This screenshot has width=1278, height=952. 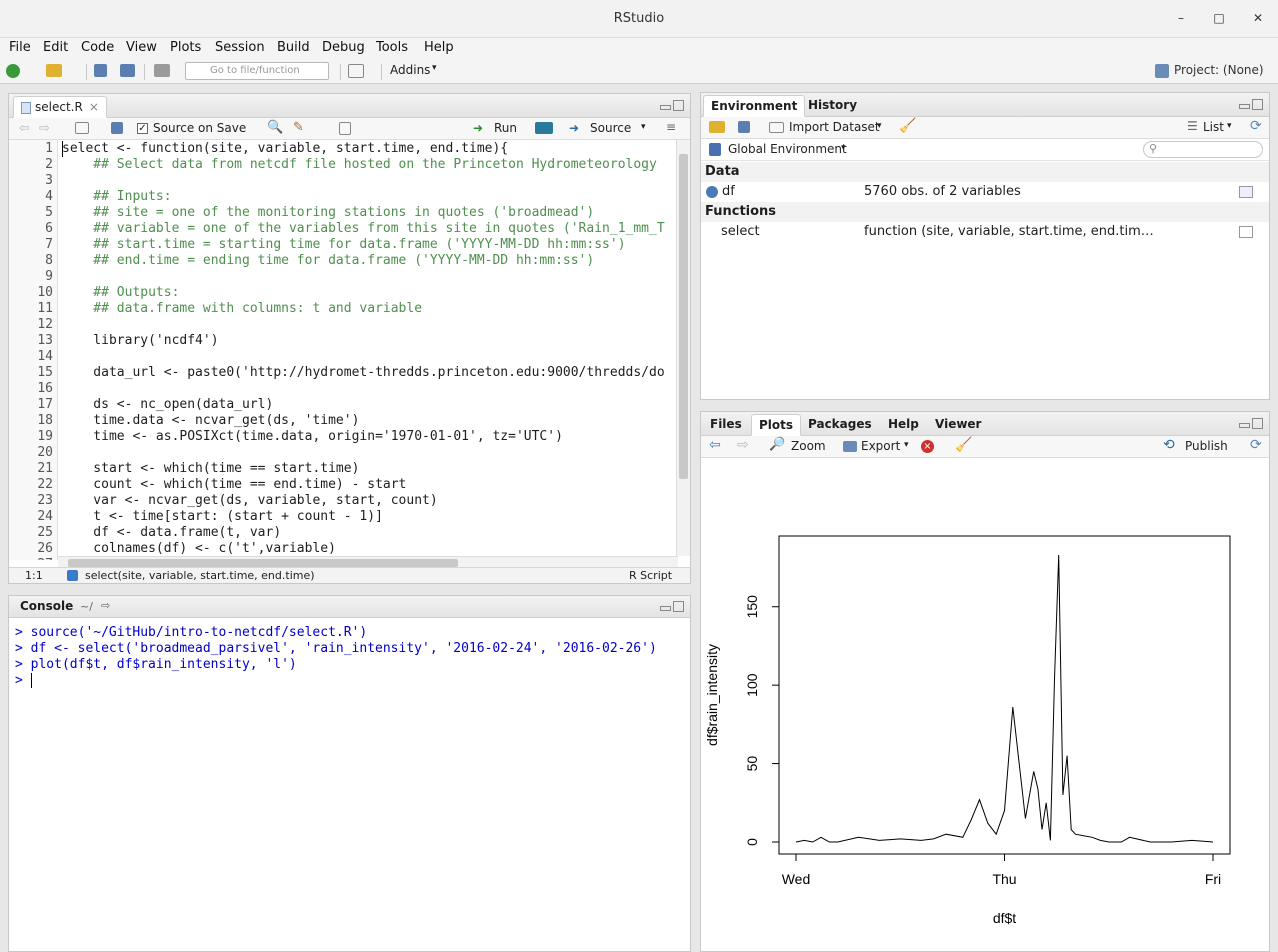 I want to click on title-bar: RStudio – □ ✕, so click(x=639, y=19).